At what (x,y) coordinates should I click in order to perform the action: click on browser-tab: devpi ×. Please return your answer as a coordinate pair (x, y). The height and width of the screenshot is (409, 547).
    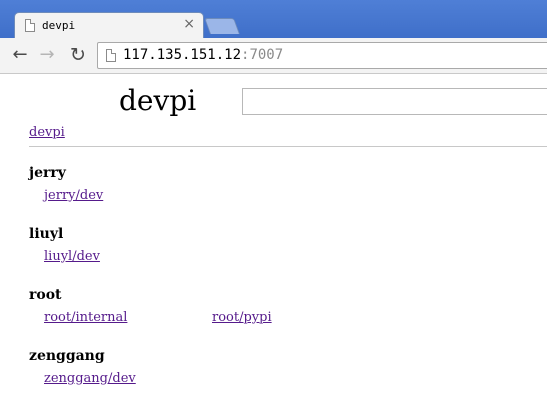
    Looking at the image, I should click on (109, 25).